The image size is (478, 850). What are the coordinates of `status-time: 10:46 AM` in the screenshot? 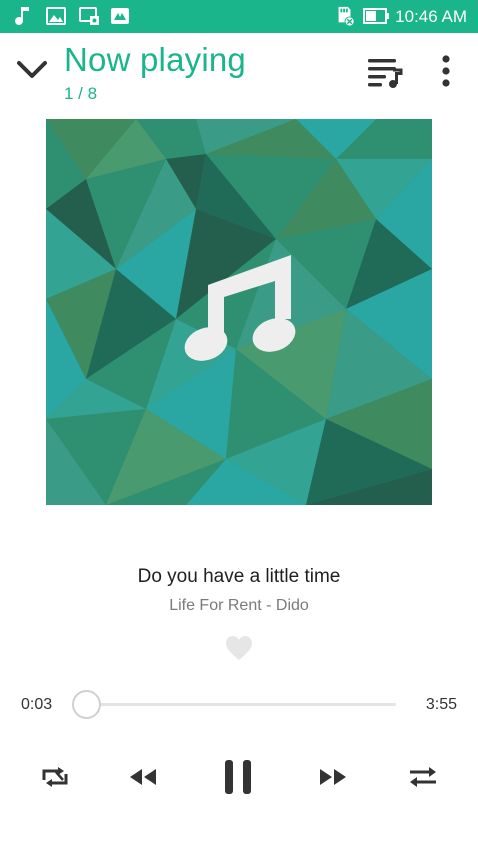 It's located at (431, 16).